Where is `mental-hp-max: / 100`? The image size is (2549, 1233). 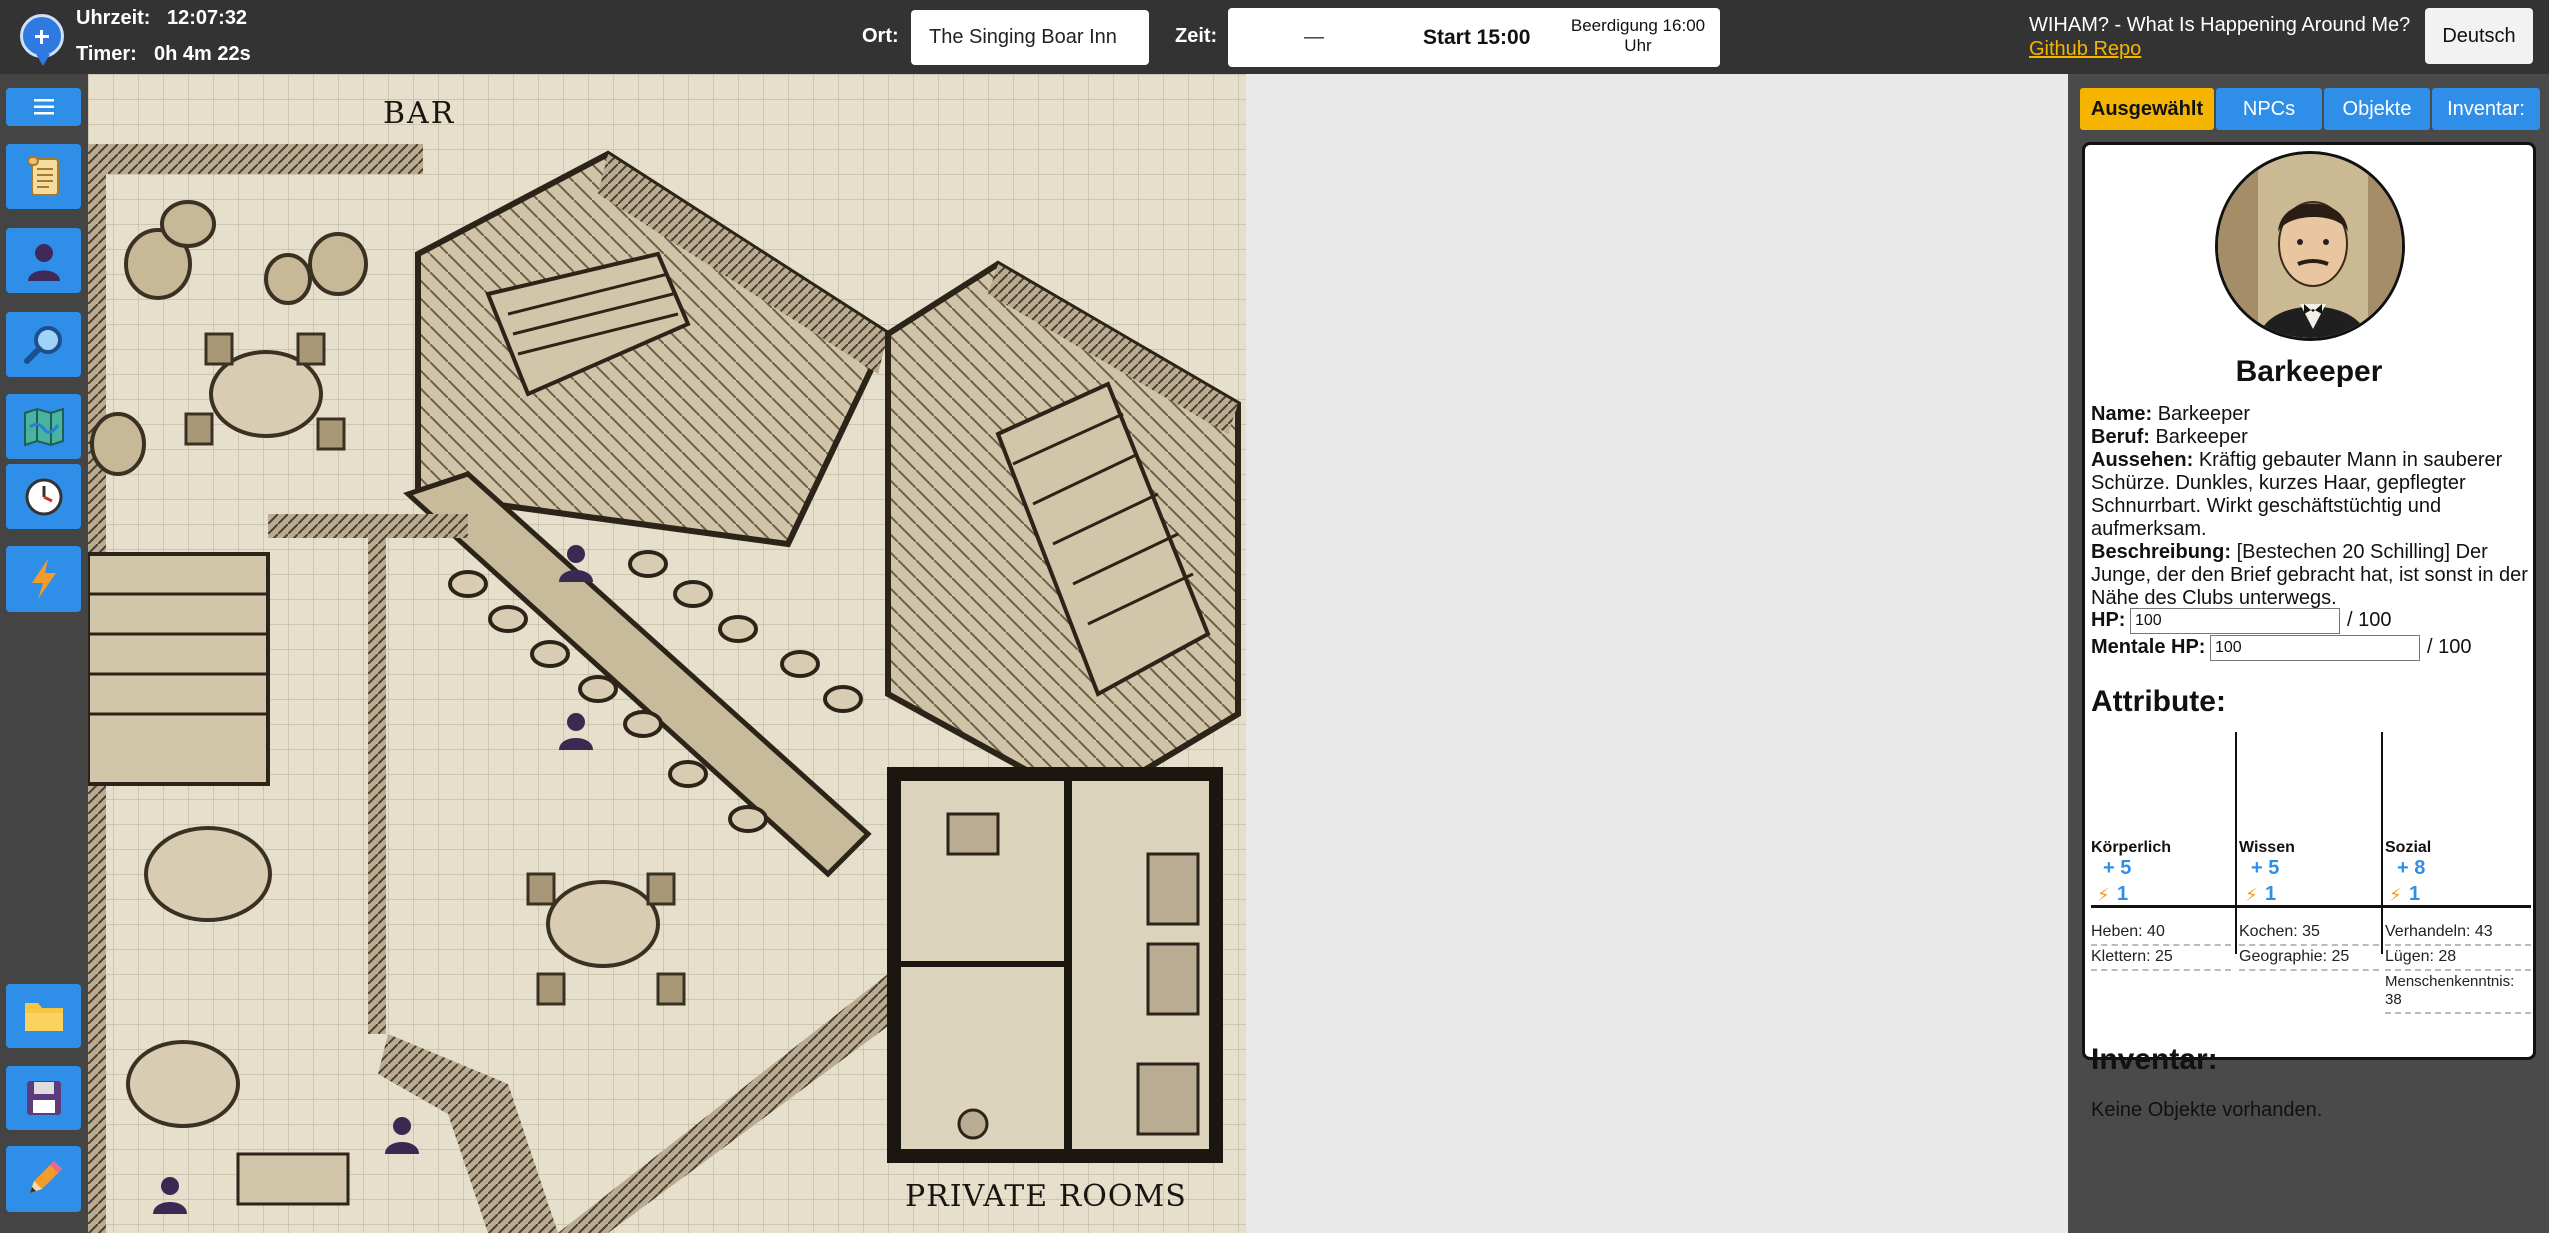
mental-hp-max: / 100 is located at coordinates (2449, 647).